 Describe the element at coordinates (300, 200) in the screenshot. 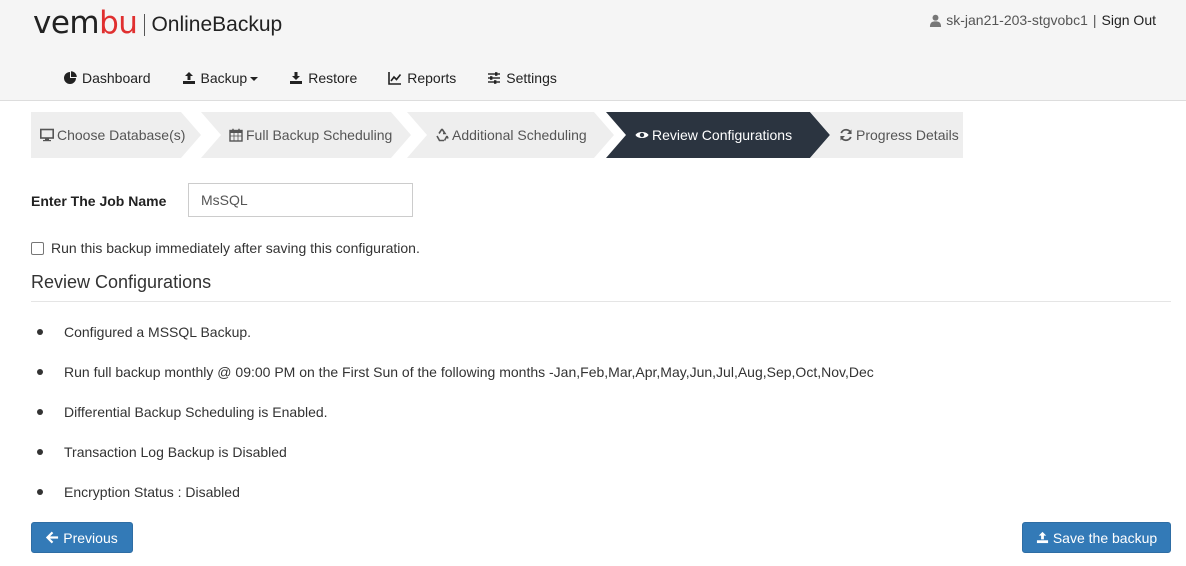

I see `job-name-input` at that location.